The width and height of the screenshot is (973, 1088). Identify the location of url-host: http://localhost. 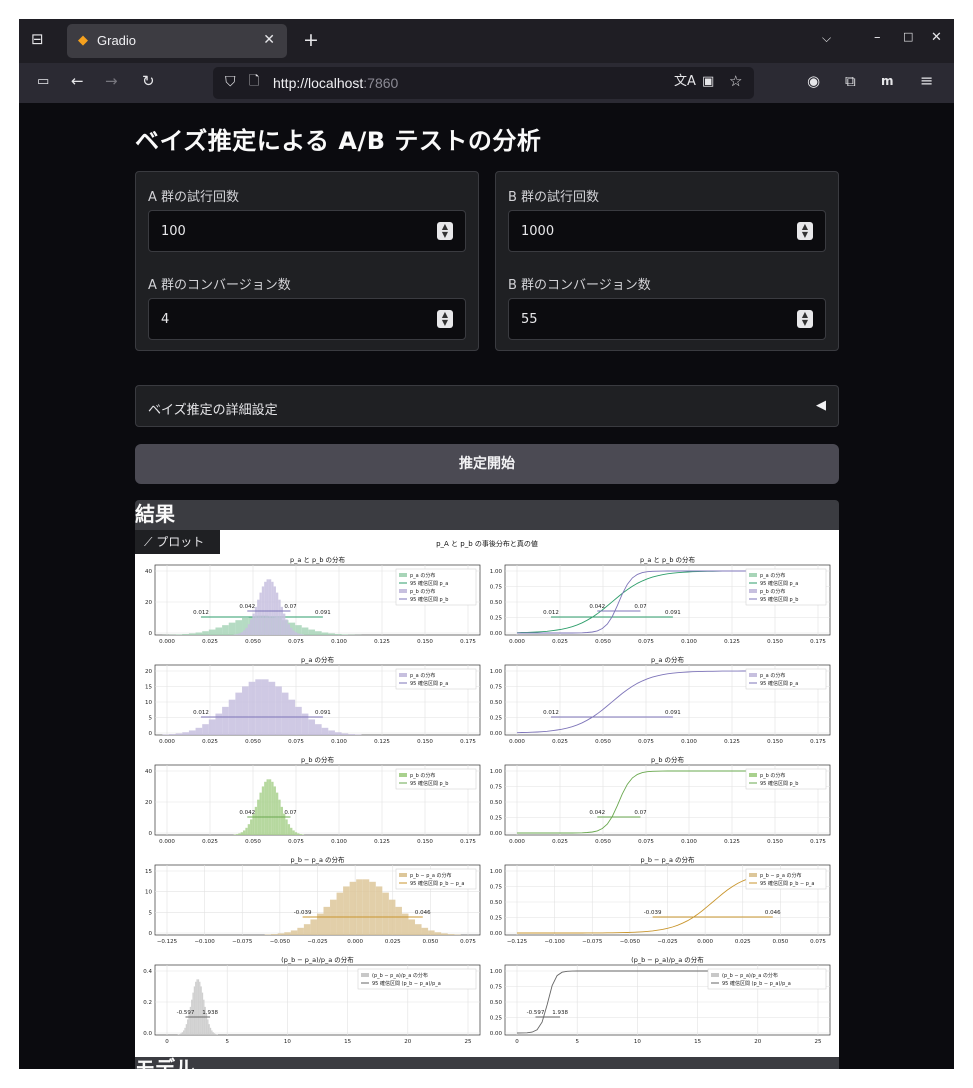
(318, 83).